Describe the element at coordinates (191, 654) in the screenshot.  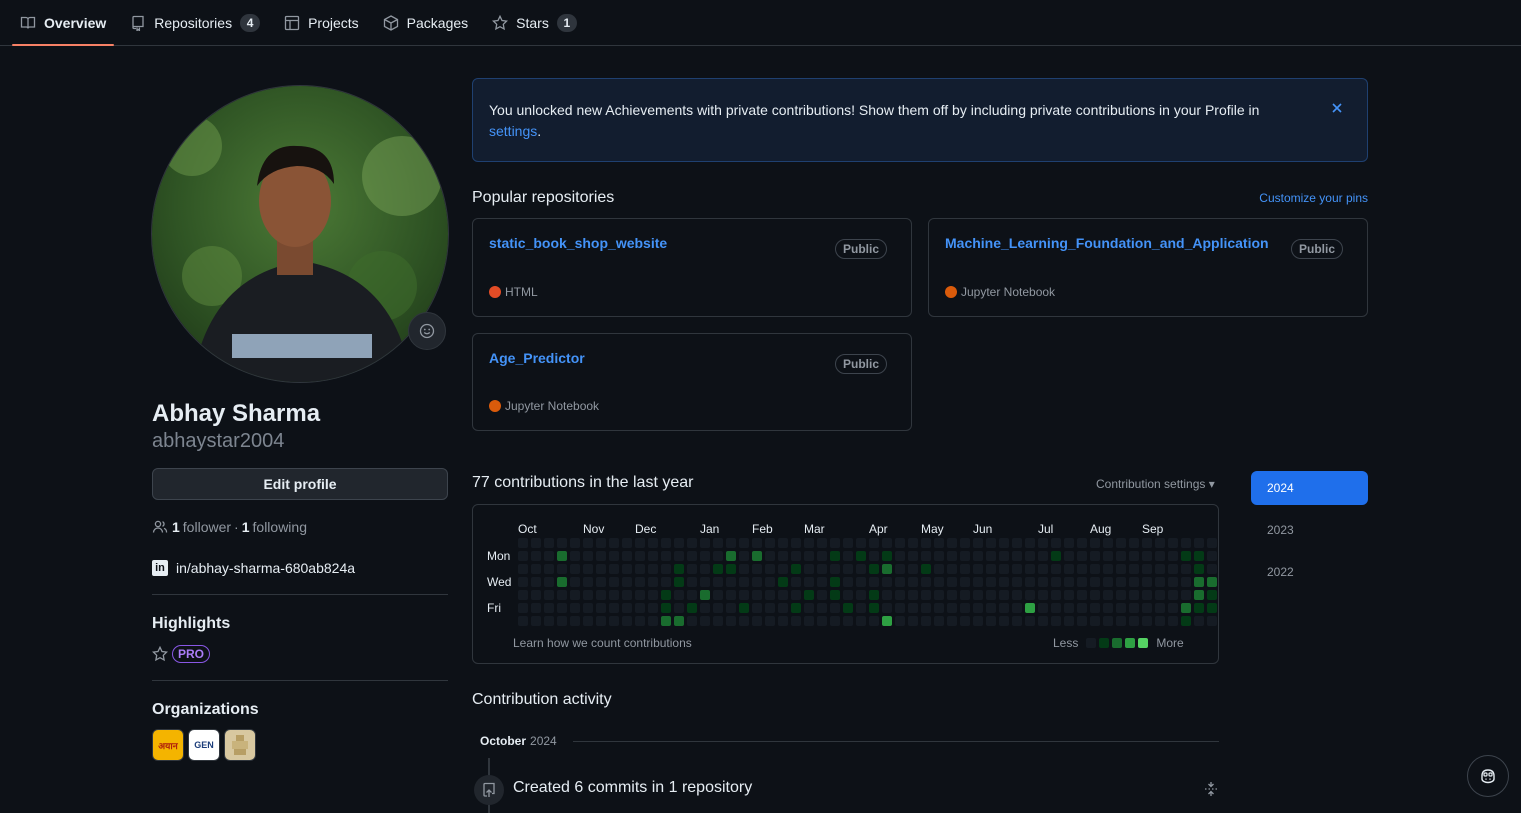
I see `pro-badge: PRO` at that location.